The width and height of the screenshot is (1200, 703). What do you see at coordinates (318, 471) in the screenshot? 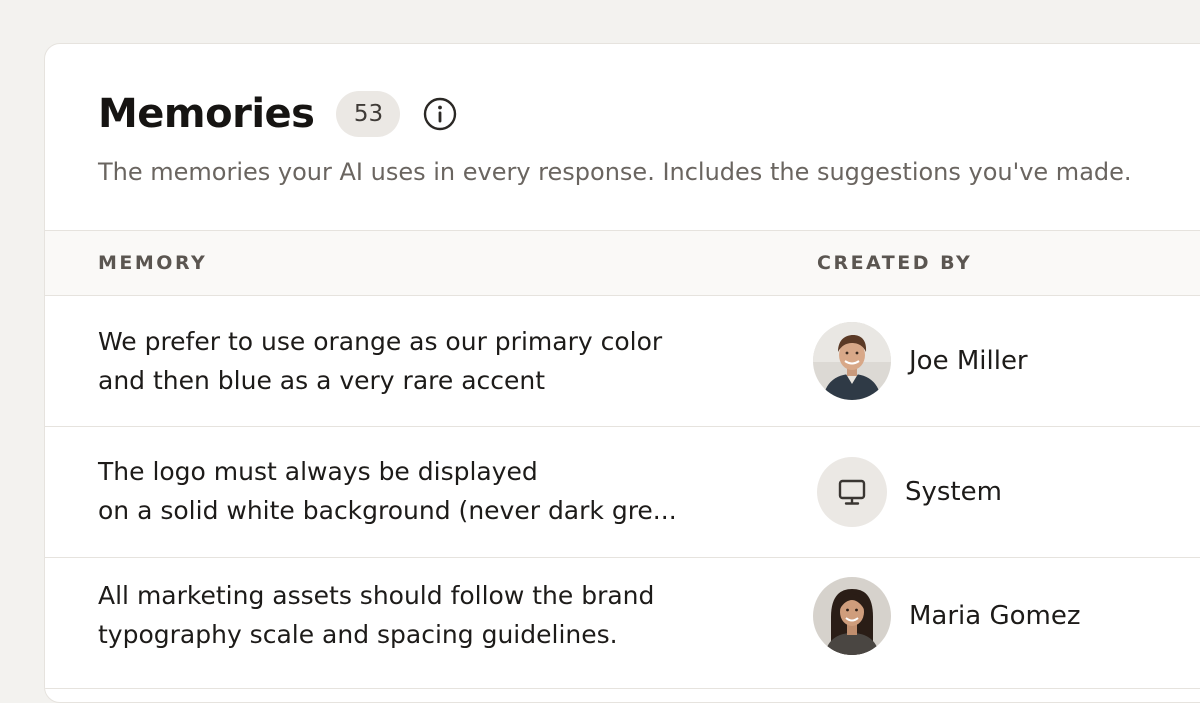
I see `memory-line: The logo must always be displayed` at bounding box center [318, 471].